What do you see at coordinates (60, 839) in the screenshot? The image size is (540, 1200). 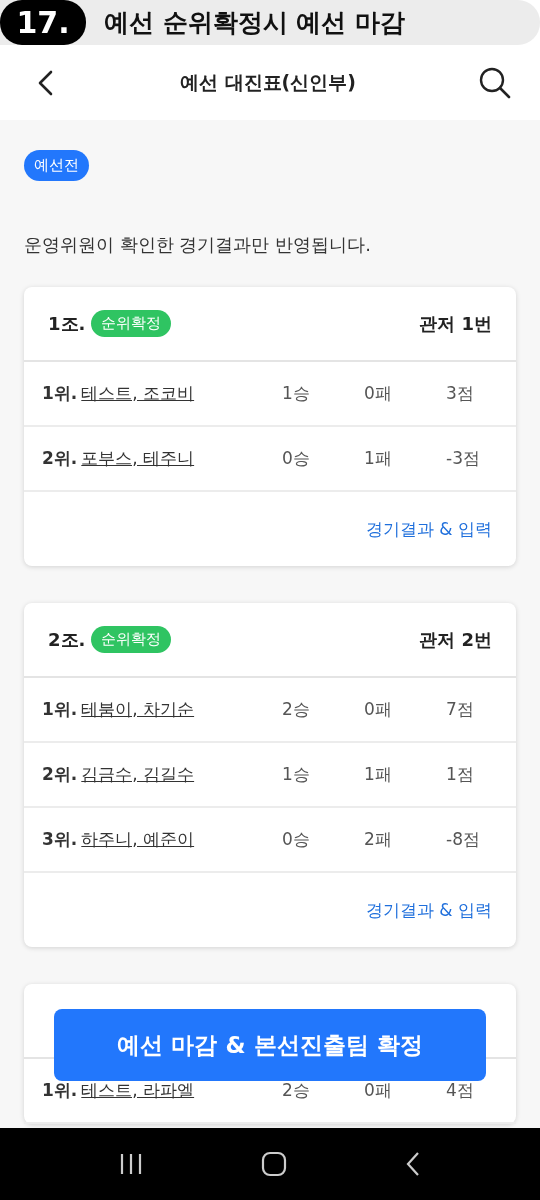 I see `rank-label: 3위.` at bounding box center [60, 839].